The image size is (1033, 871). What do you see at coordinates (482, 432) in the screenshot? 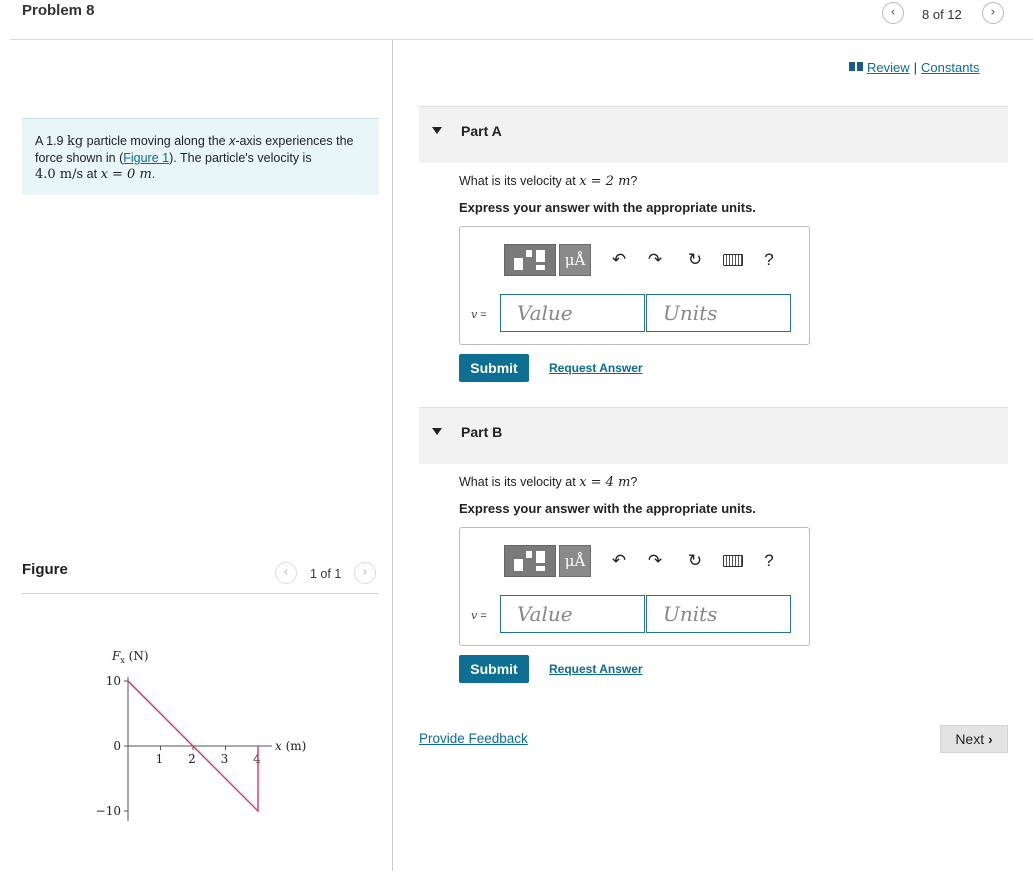
I see `part-b-label: Part B` at bounding box center [482, 432].